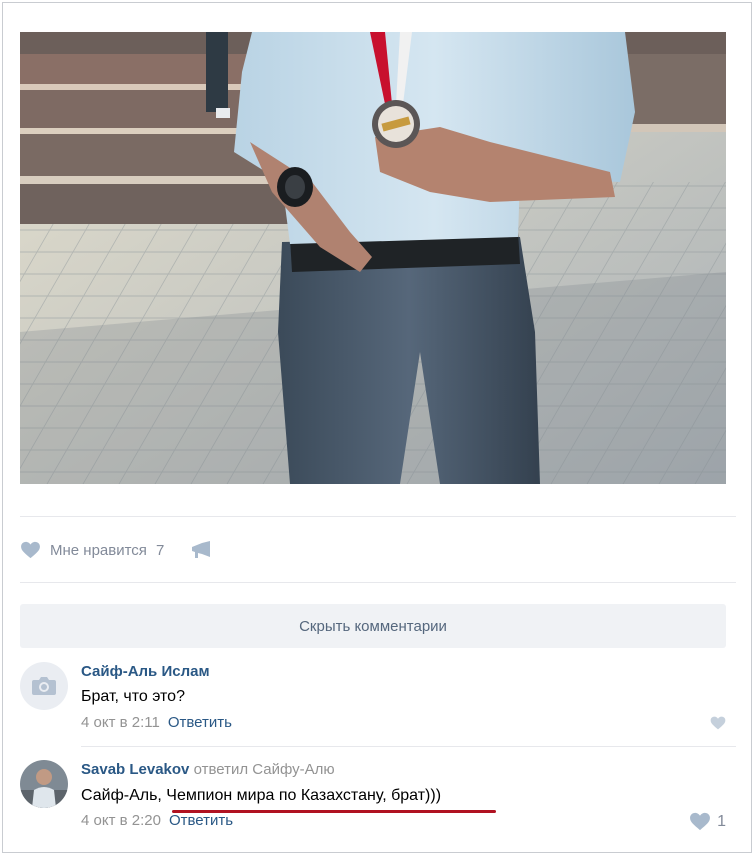 Image resolution: width=756 pixels, height=857 pixels. Describe the element at coordinates (121, 820) in the screenshot. I see `comment-date: 4 окт в 2:20` at that location.